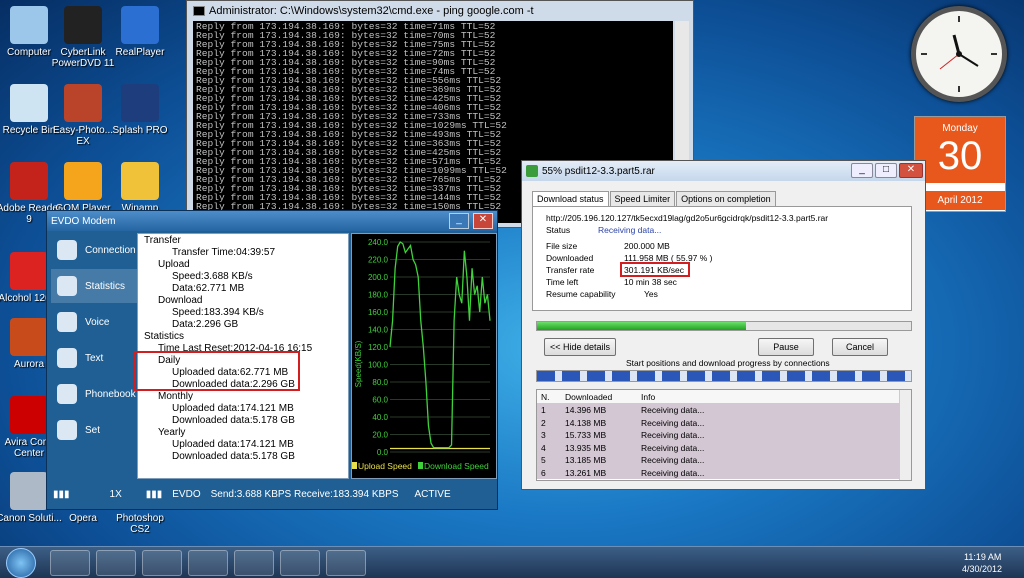  What do you see at coordinates (982, 569) in the screenshot?
I see `tray-date: 4/30/2012` at bounding box center [982, 569].